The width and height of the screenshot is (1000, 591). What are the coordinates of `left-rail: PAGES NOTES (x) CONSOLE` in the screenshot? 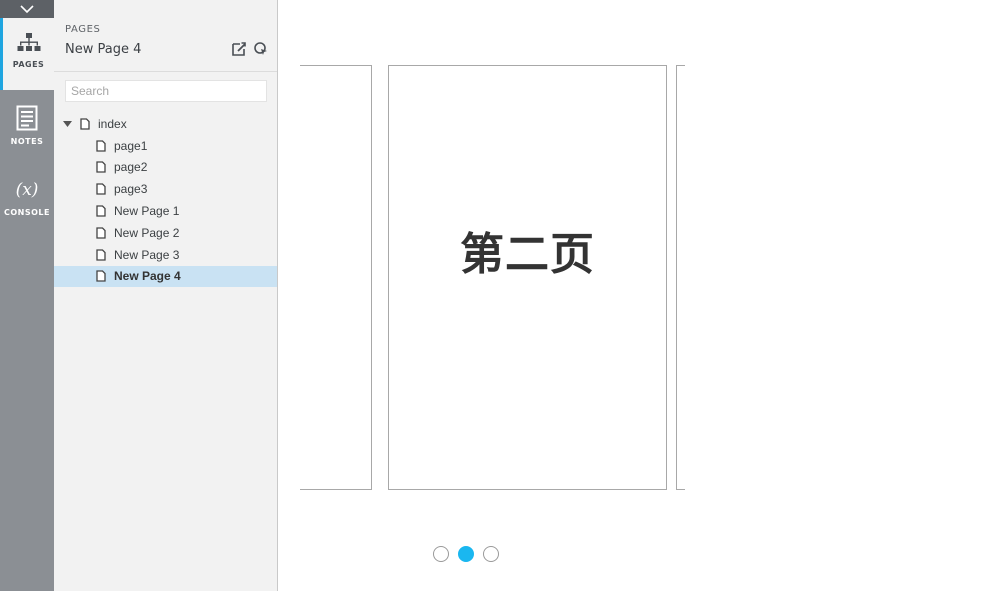 It's located at (27, 295).